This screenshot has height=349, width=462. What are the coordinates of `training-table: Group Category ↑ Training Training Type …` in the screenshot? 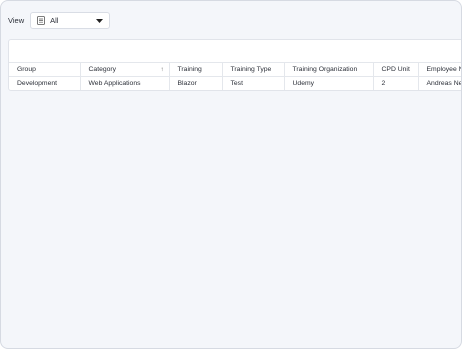 It's located at (235, 76).